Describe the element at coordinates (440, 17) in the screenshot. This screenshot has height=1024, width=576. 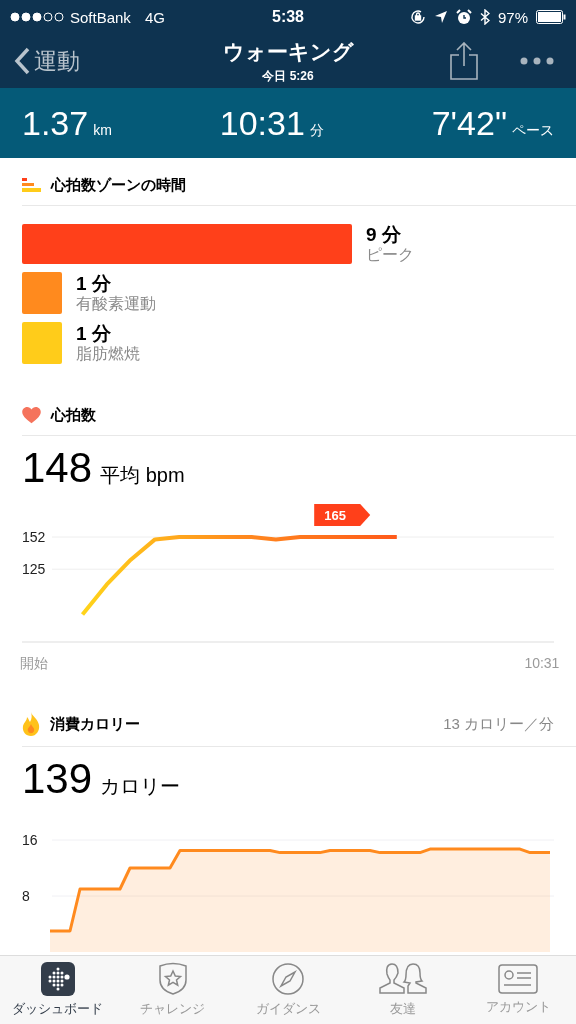
I see `location-arrow-icon` at that location.